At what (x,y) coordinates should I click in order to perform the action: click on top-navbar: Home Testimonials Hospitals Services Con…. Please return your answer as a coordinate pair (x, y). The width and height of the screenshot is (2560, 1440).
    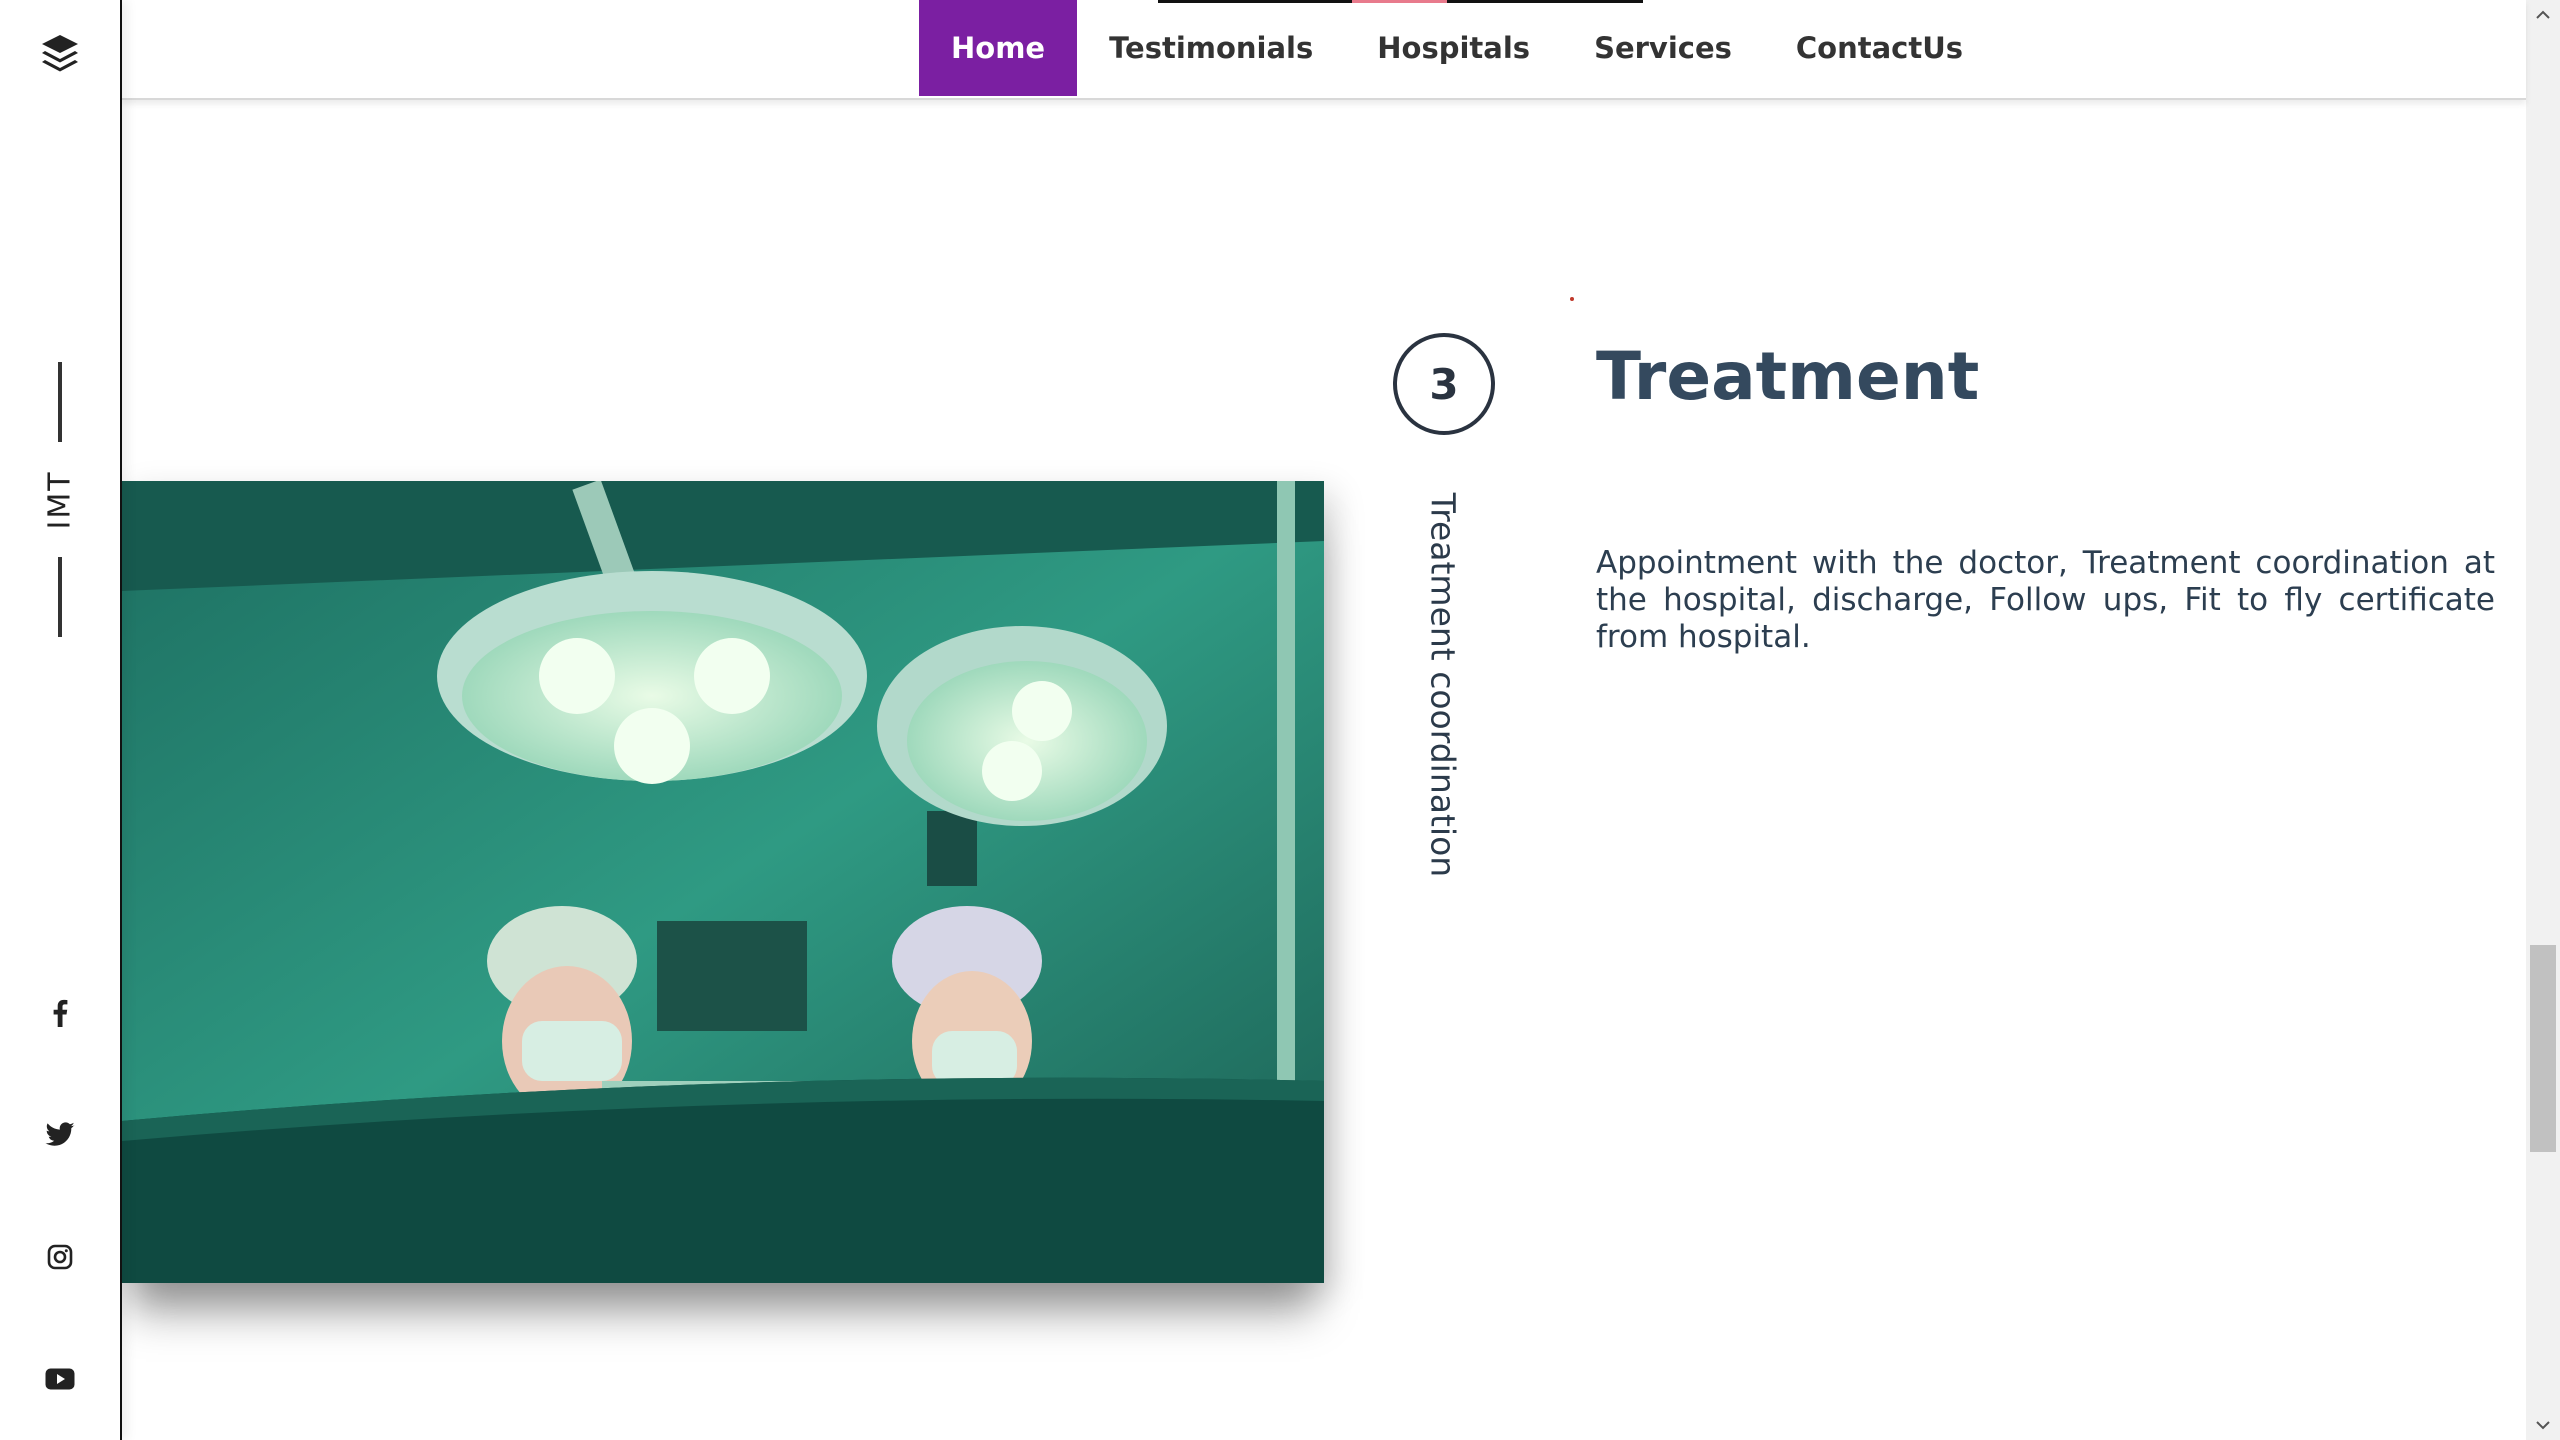
    Looking at the image, I should click on (1324, 50).